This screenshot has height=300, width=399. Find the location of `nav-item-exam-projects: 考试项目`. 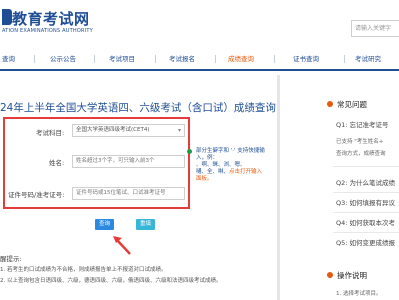

nav-item-exam-projects: 考试项目 is located at coordinates (122, 58).